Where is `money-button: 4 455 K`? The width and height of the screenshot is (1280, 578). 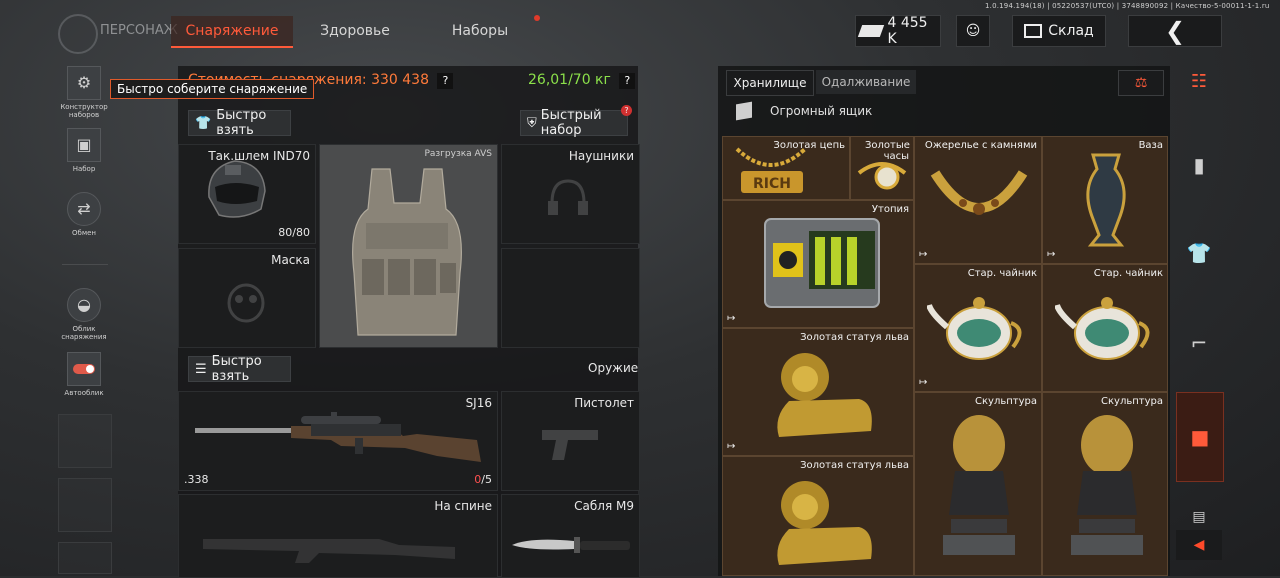 money-button: 4 455 K is located at coordinates (898, 31).